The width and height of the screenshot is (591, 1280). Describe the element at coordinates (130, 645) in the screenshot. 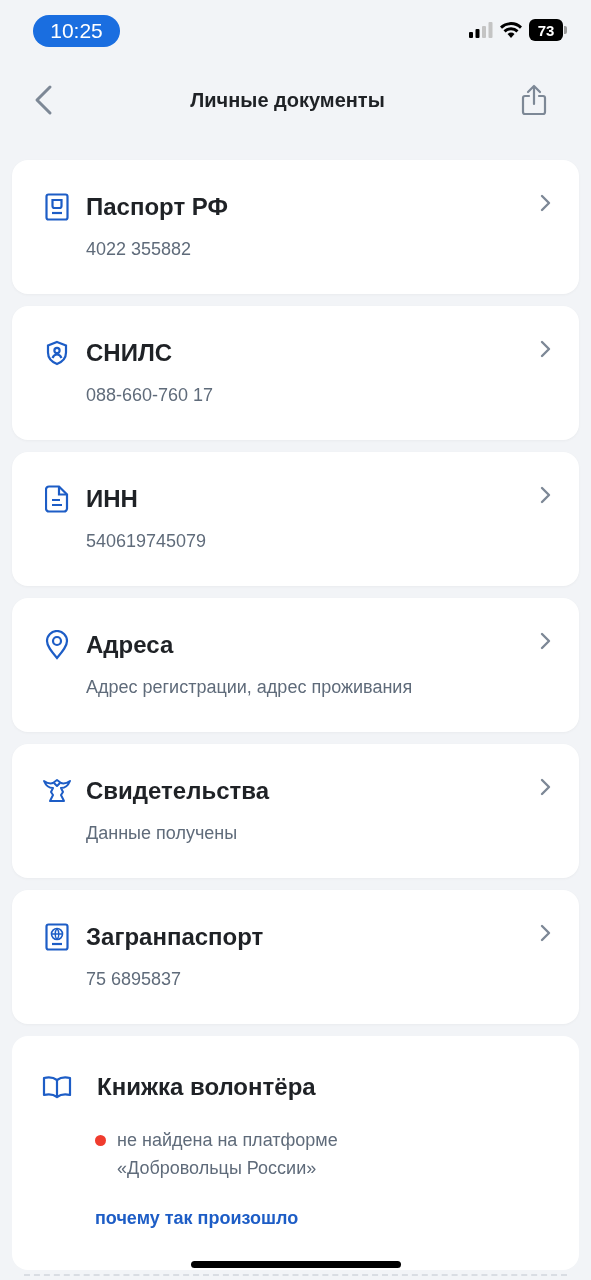

I see `document-title: Адреса` at that location.